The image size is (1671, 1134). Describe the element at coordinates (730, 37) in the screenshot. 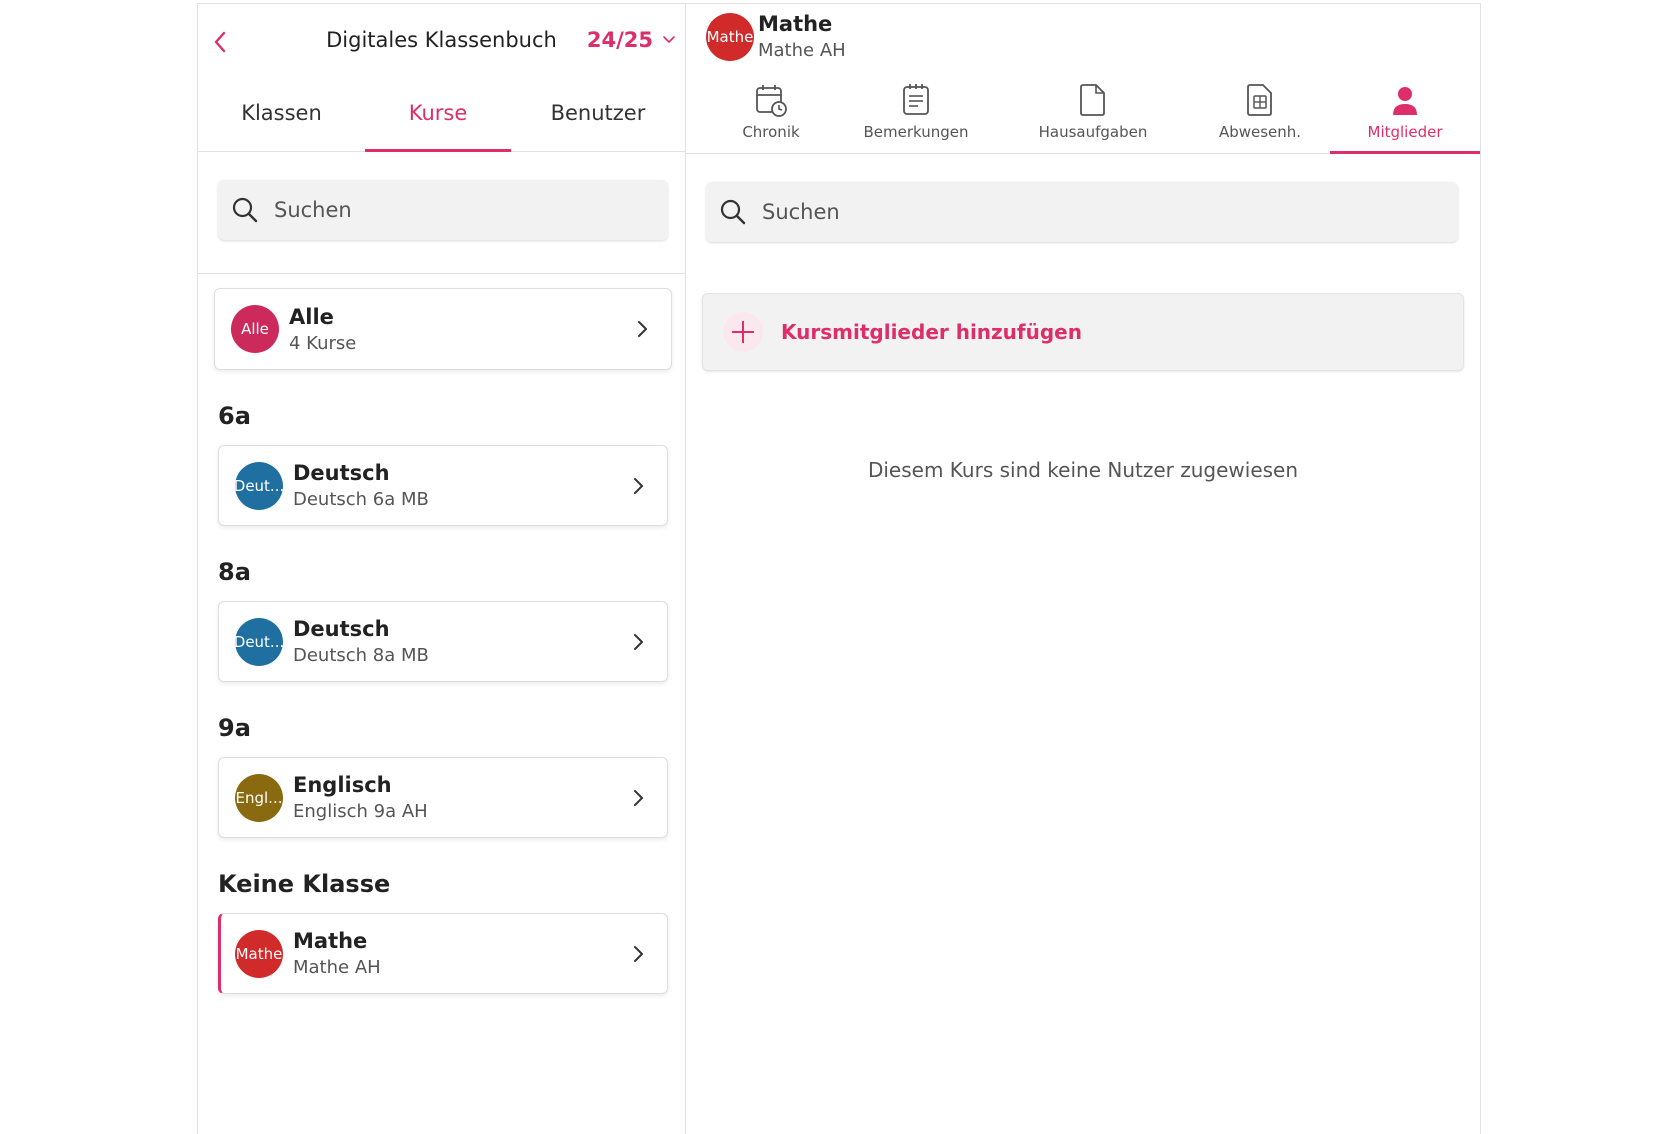

I see `course-avatar: Mathe` at that location.